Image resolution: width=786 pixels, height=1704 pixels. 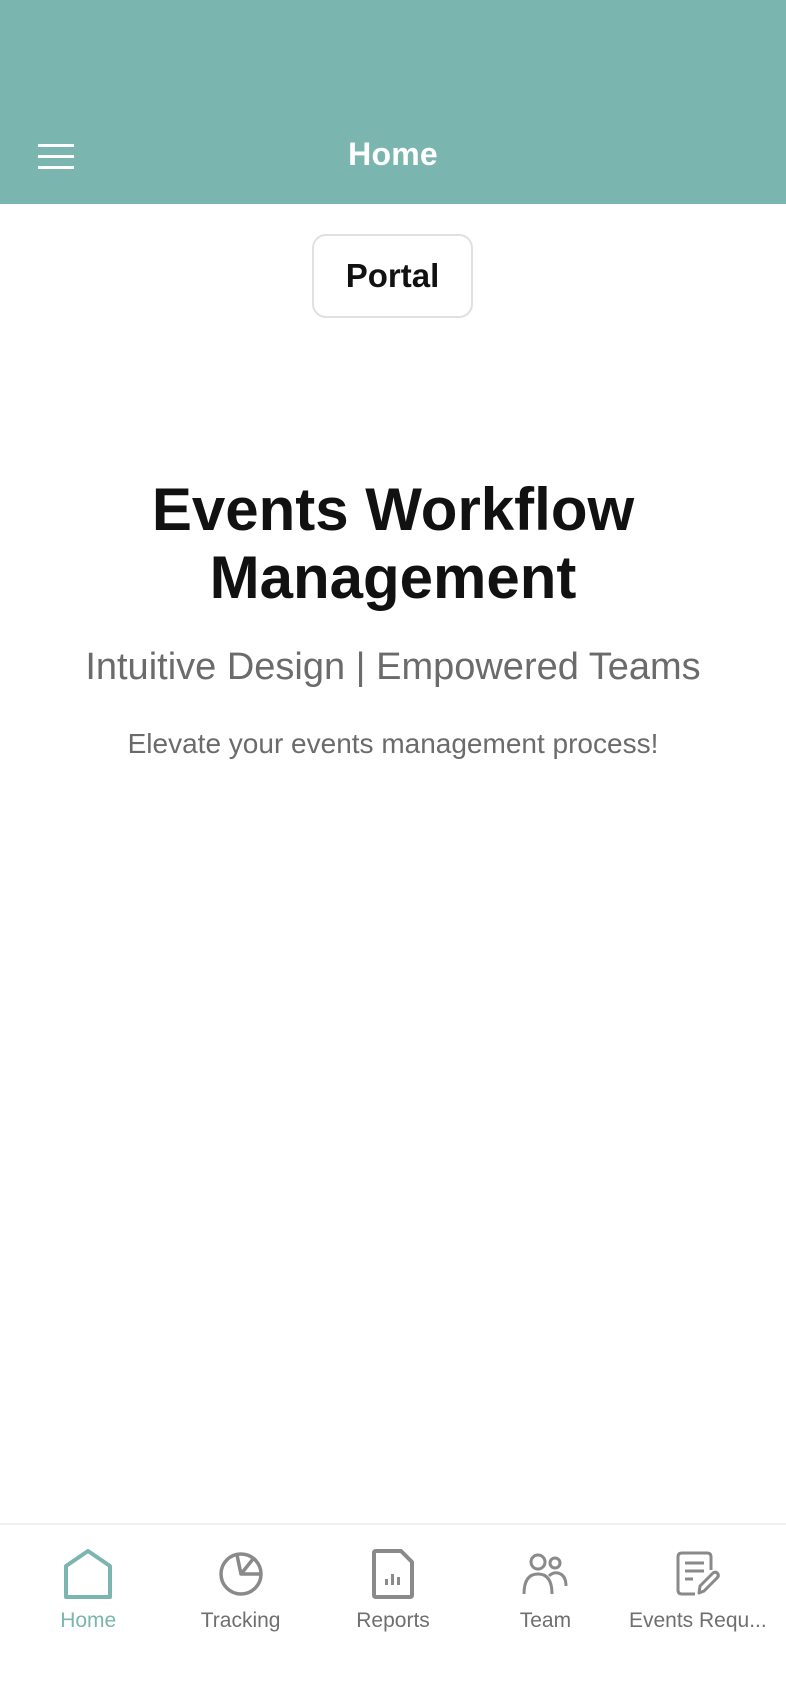 I want to click on people-icon, so click(x=545, y=1574).